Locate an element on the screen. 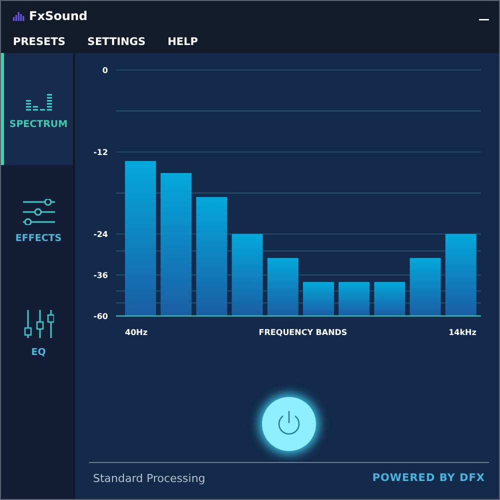  power-button is located at coordinates (289, 423).